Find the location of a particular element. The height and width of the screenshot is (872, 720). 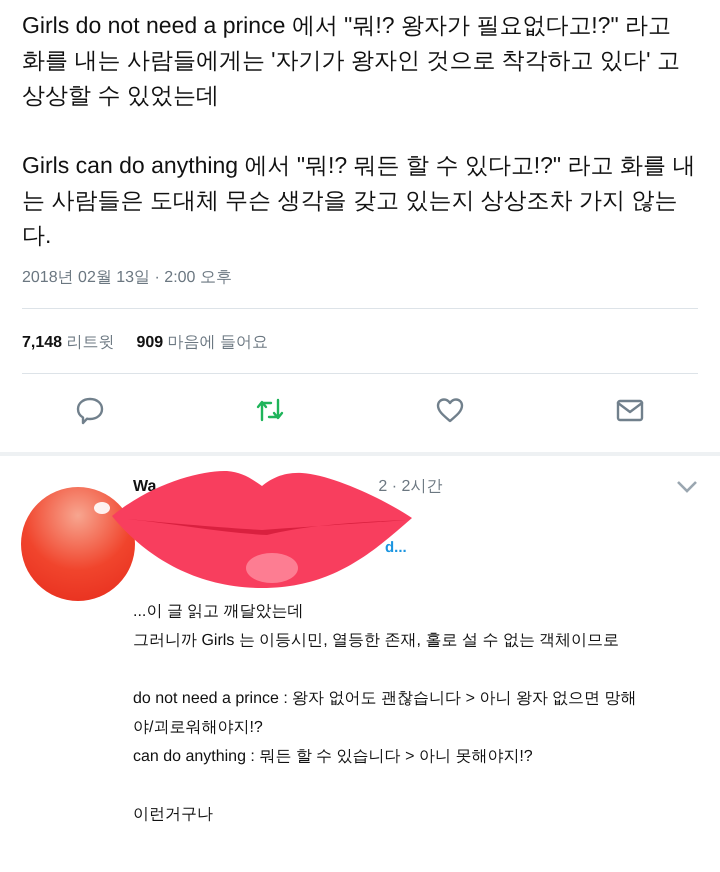

reply-text: do not need a prince : 왕자 없어도 괜찮습니다 > 아니 왕자 없으면 망해야/괴로워해야지!? can do anything : 뭐든 할 수 있습니다 > 아니 못해야지!? is located at coordinates (385, 728).